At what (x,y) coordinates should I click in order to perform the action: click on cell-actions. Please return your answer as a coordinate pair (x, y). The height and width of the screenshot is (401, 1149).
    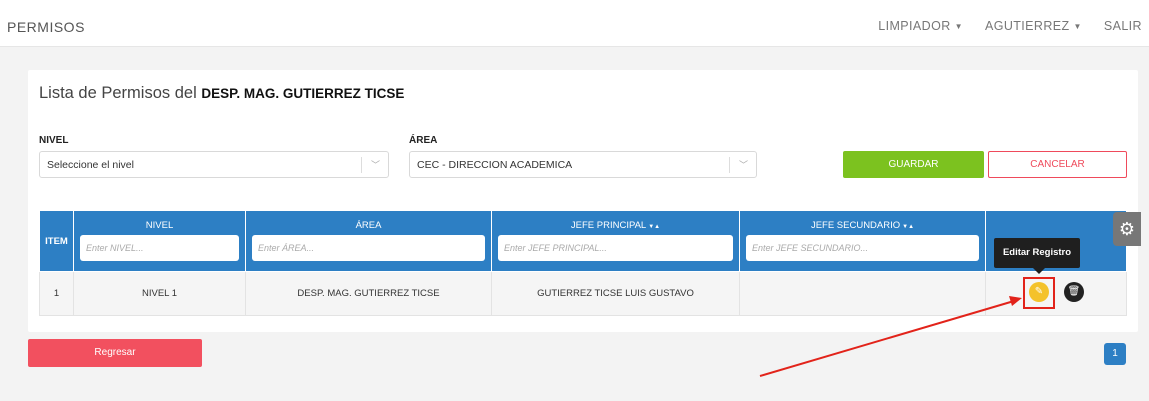
    Looking at the image, I should click on (1056, 293).